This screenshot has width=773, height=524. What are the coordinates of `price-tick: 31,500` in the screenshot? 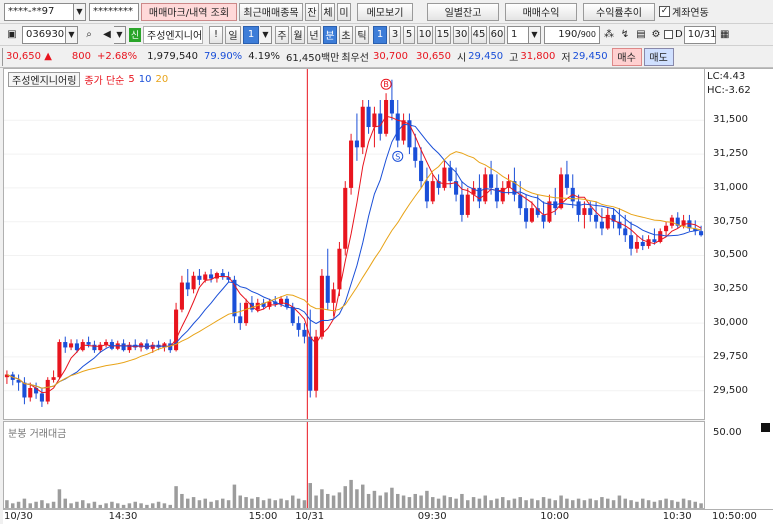 It's located at (730, 120).